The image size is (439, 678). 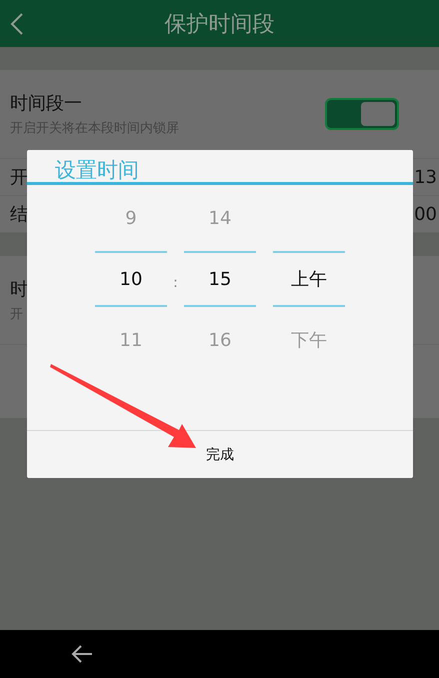 I want to click on picker-option: 14, so click(x=220, y=218).